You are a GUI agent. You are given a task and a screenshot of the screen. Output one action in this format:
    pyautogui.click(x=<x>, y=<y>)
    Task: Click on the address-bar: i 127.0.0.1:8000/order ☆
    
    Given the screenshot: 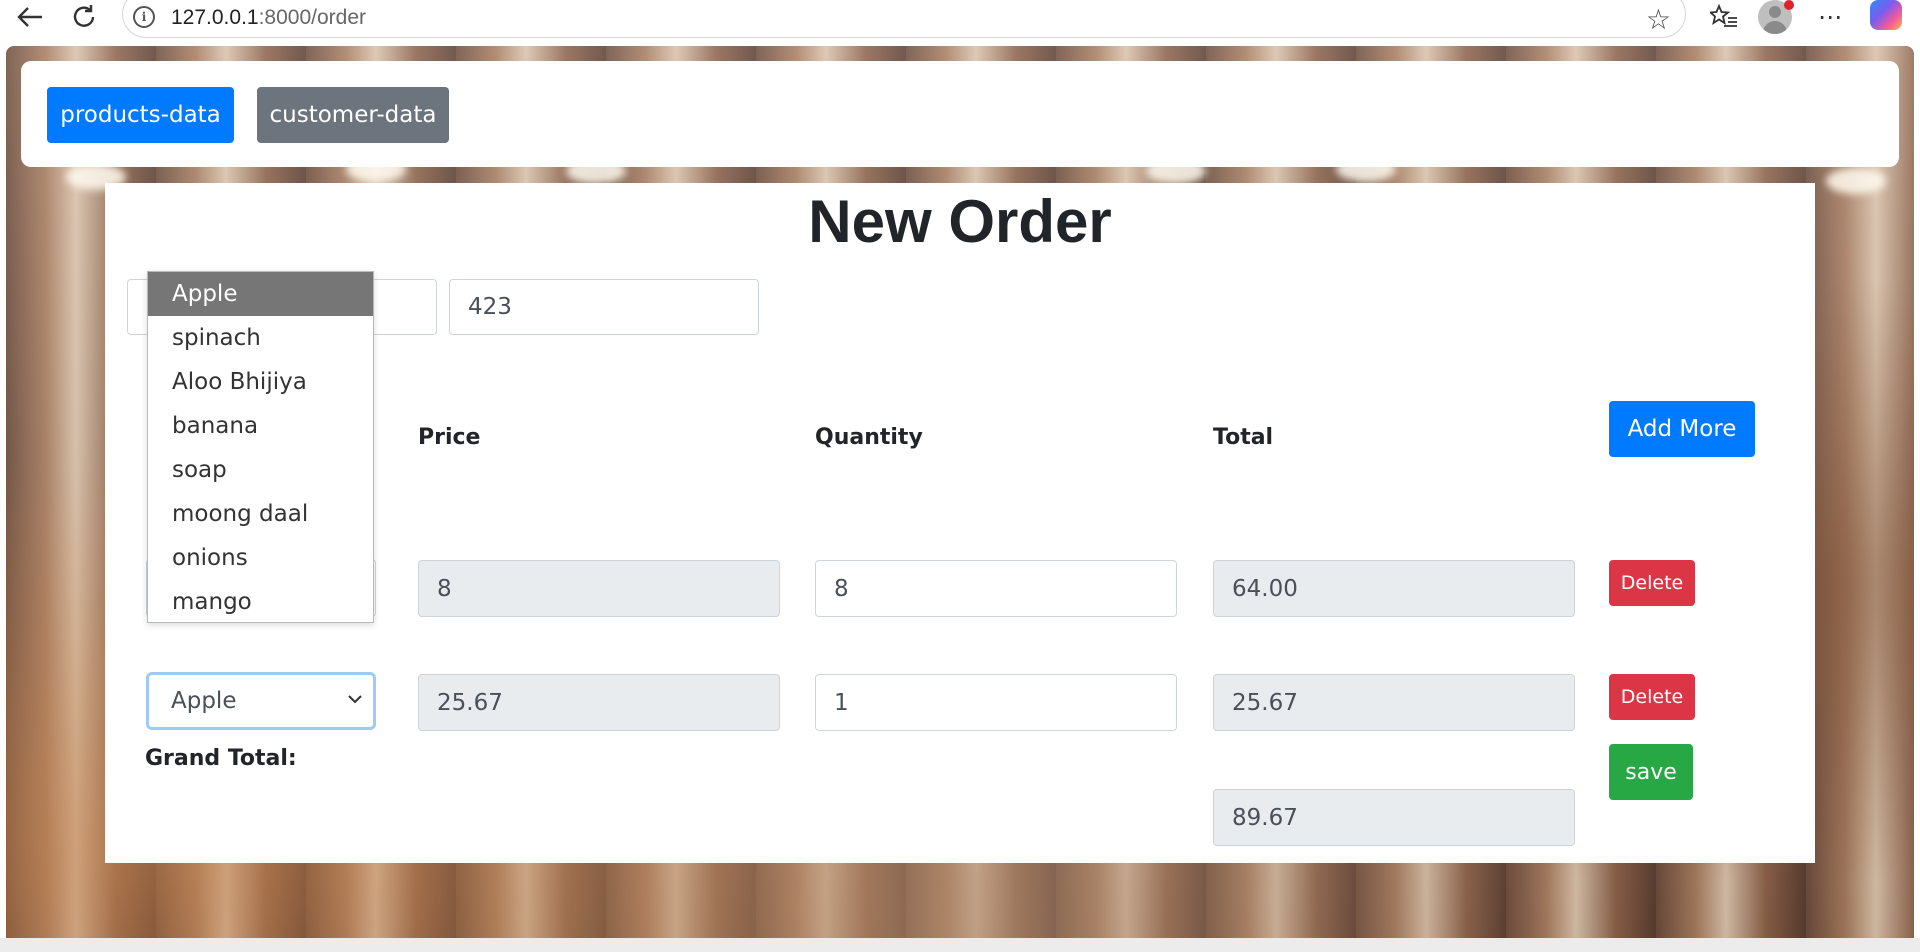 What is the action you would take?
    pyautogui.click(x=904, y=19)
    